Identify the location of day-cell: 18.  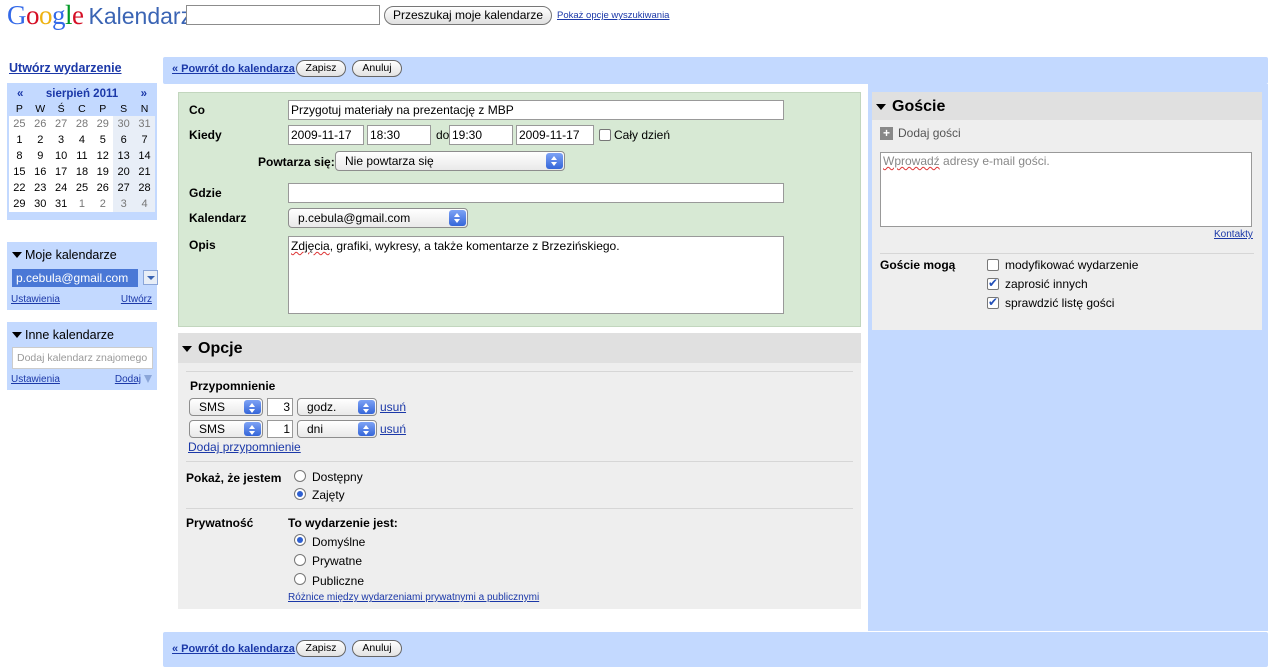
(82, 172).